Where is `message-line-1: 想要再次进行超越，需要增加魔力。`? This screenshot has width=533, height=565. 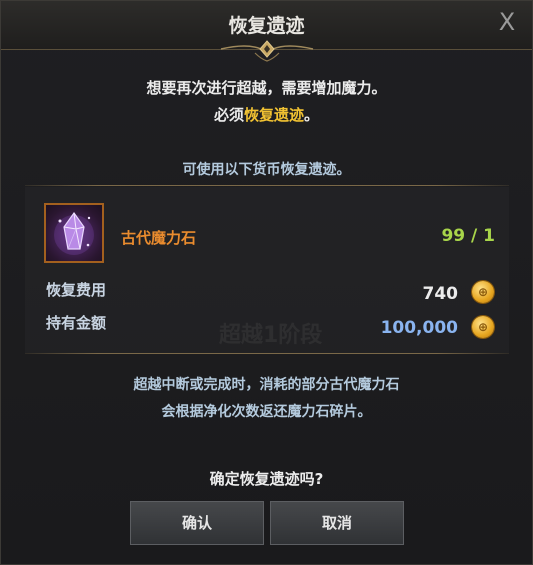 message-line-1: 想要再次进行超越，需要增加魔力。 is located at coordinates (266, 88).